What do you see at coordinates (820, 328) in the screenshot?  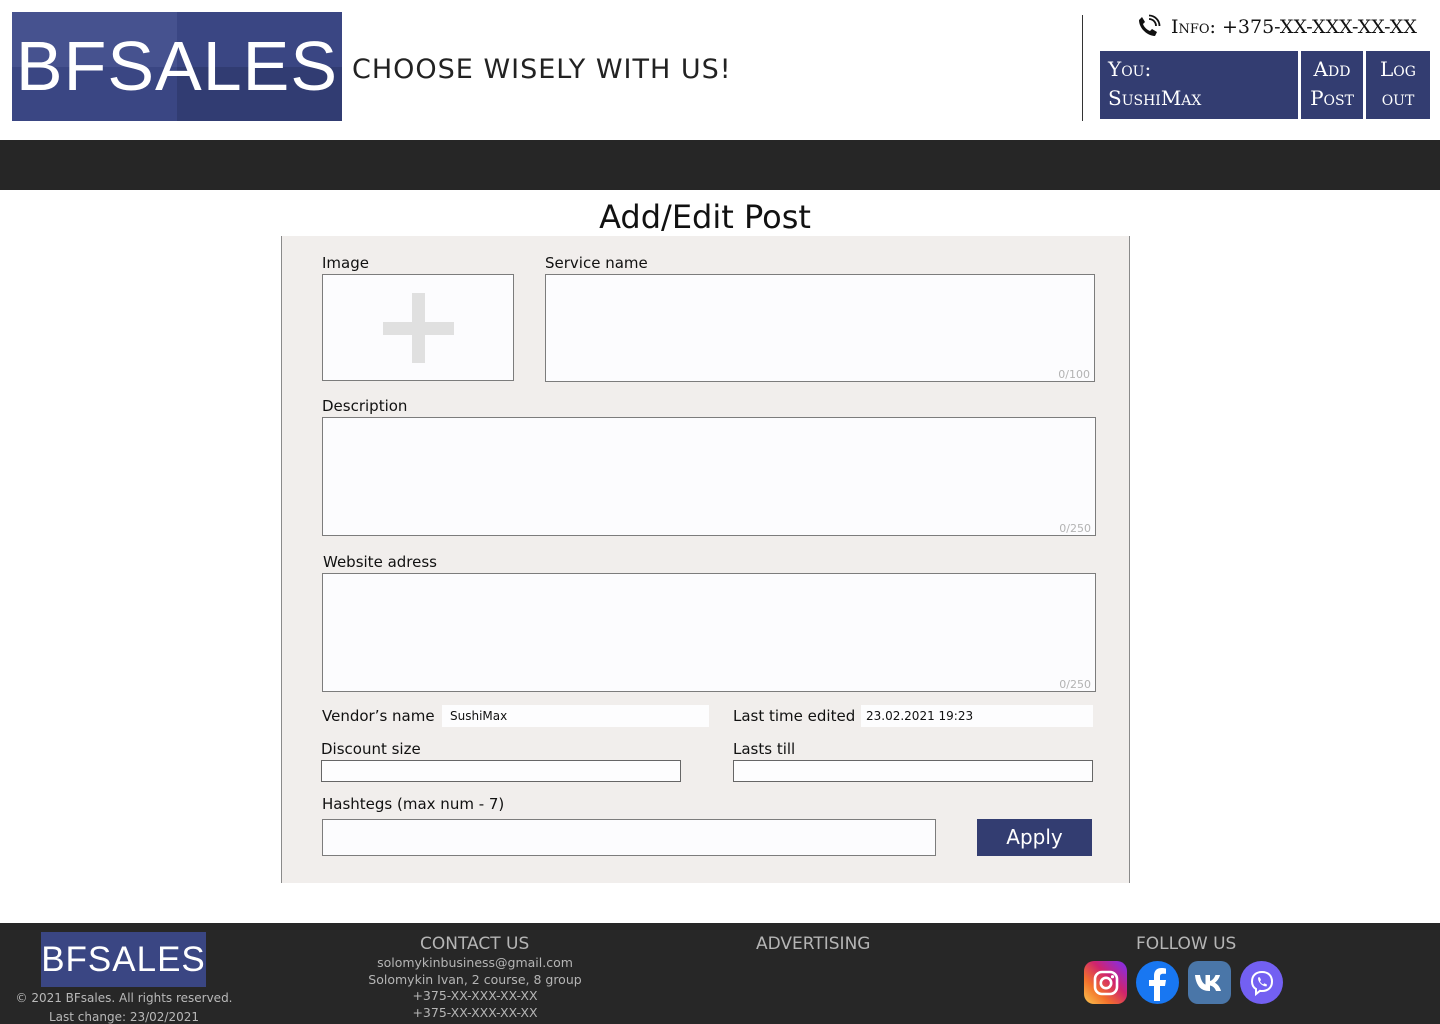 I see `service-name-input: 0/100` at bounding box center [820, 328].